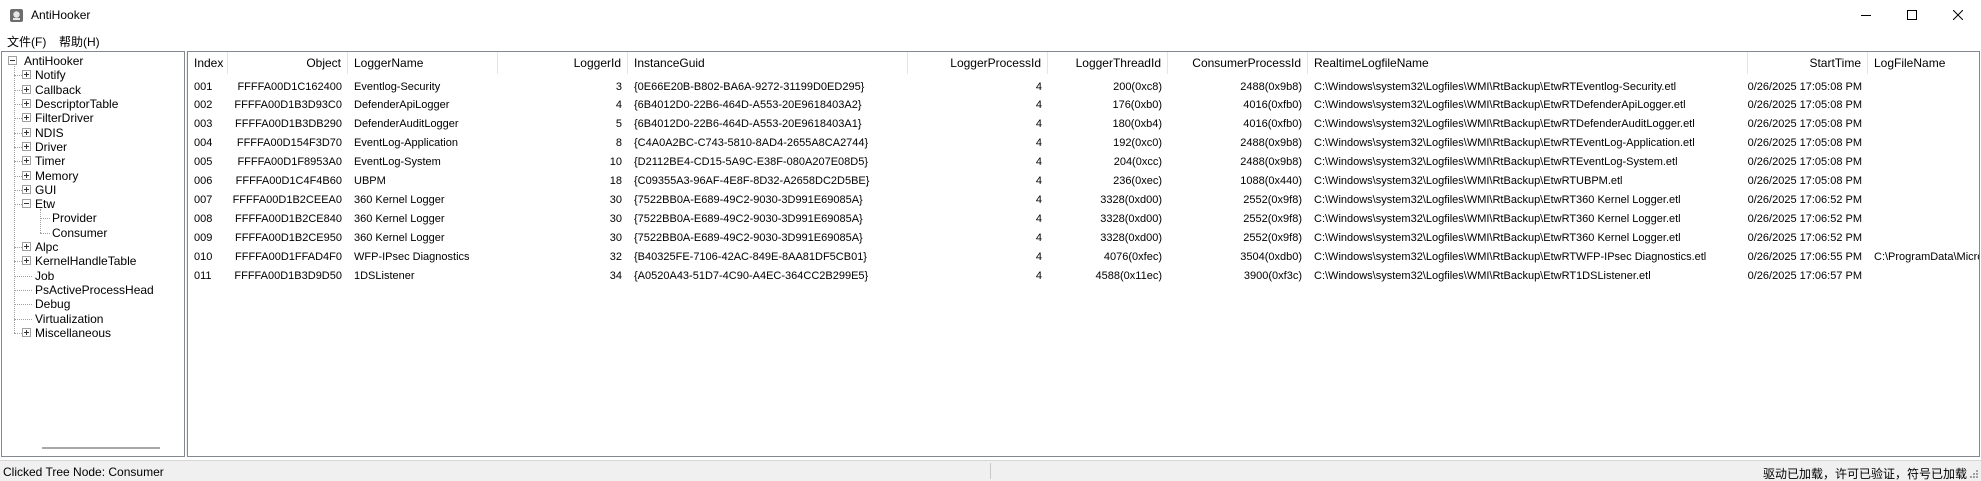  I want to click on column-header-logfilename: LogFileName, so click(1923, 63).